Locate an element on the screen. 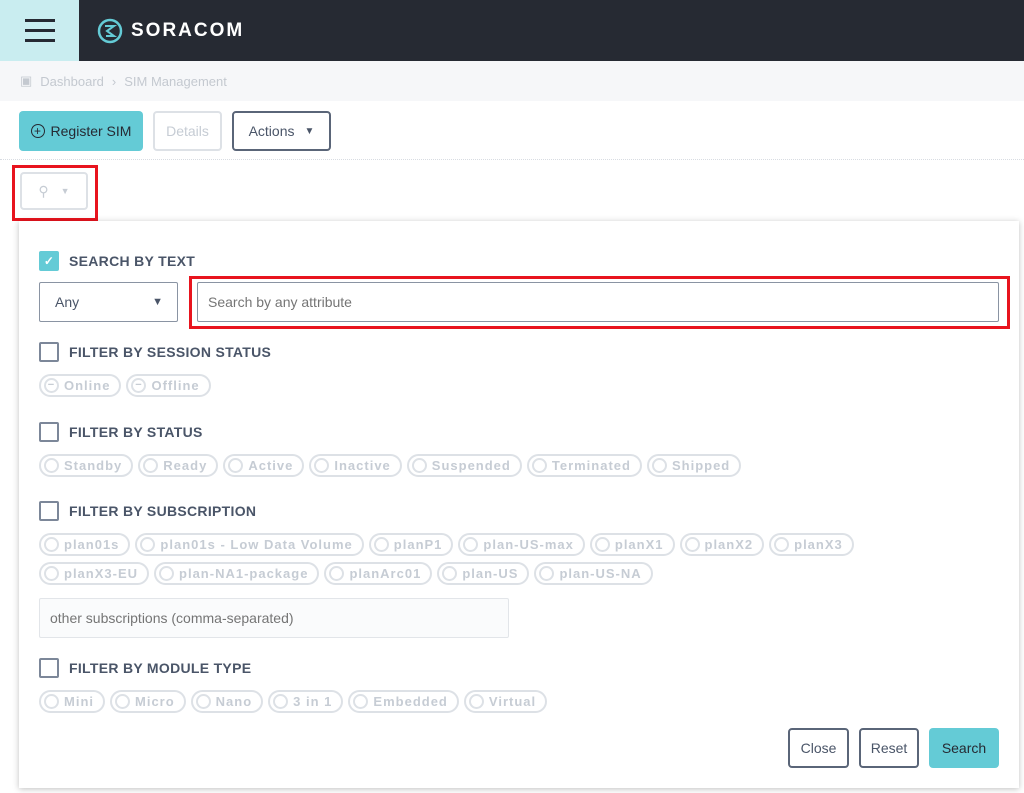 This screenshot has width=1024, height=793. dashboard-icon: ▣ is located at coordinates (26, 80).